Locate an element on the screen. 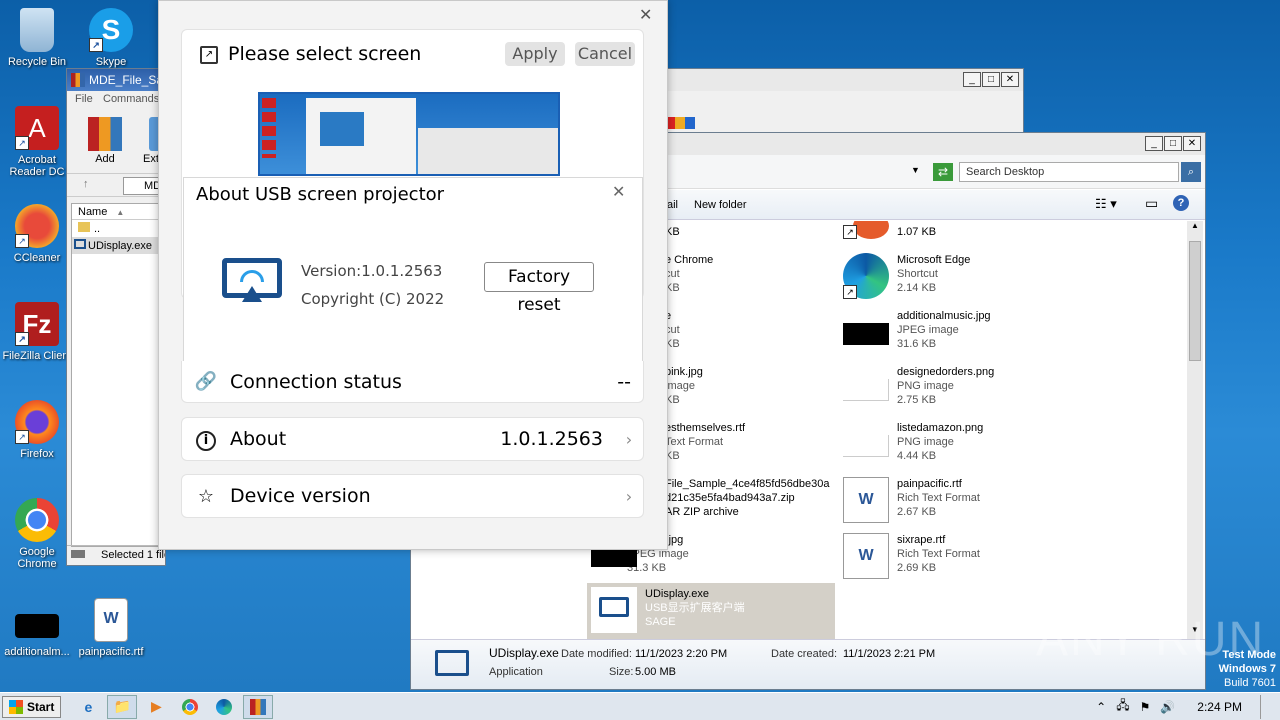  desktop-icon-firefox: ↗ Firefox is located at coordinates (37, 430).